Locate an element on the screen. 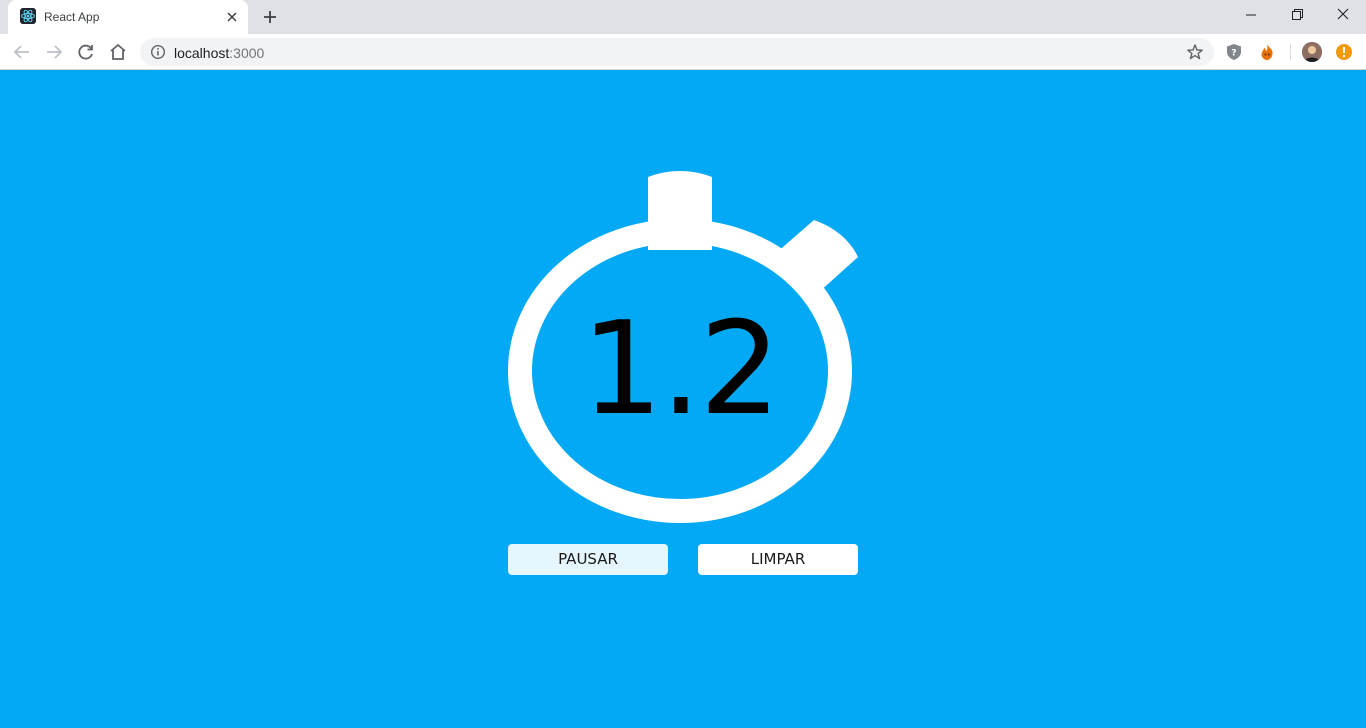  avatar is located at coordinates (1312, 52).